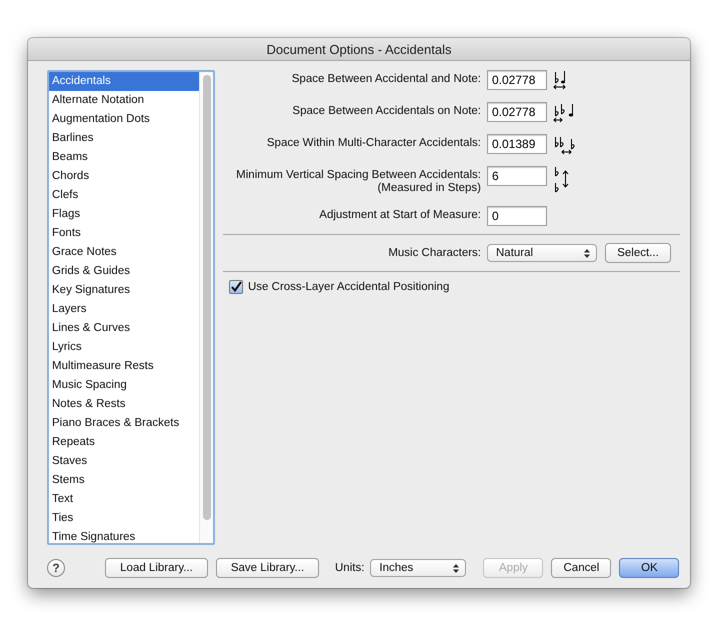 Image resolution: width=718 pixels, height=624 pixels. I want to click on help-button: ?, so click(56, 568).